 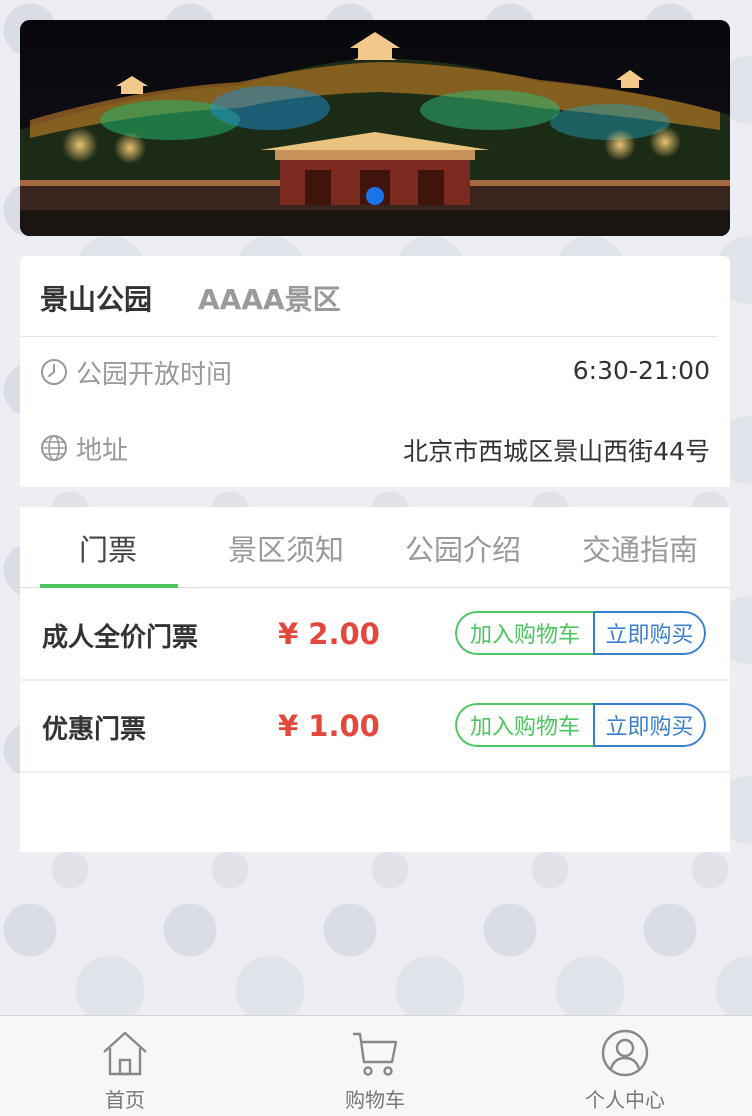 I want to click on ticket-row: 成人全价门票 ¥ 2.00 加入购物车 立即购买, so click(x=375, y=635).